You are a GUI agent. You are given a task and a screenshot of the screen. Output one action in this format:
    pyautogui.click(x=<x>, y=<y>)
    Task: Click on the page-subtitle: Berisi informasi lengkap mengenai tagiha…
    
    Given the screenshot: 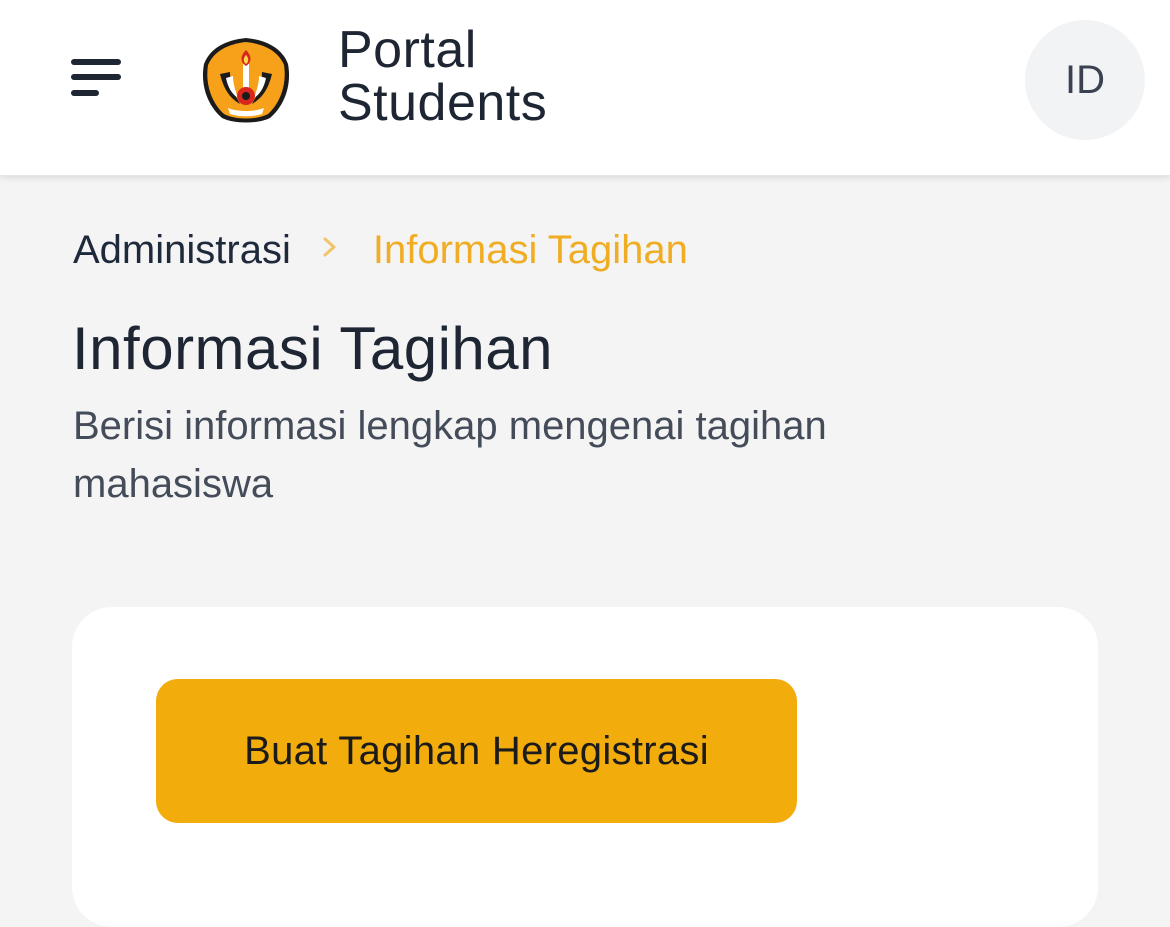 What is the action you would take?
    pyautogui.click(x=450, y=455)
    